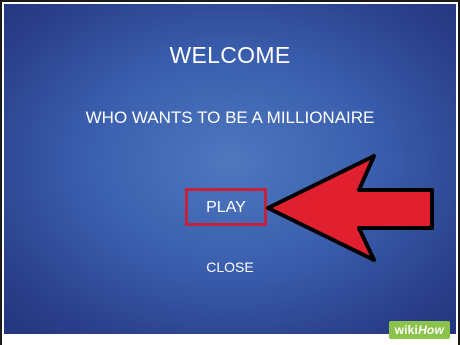  I want to click on wikihow-logo: wikiHow, so click(419, 330).